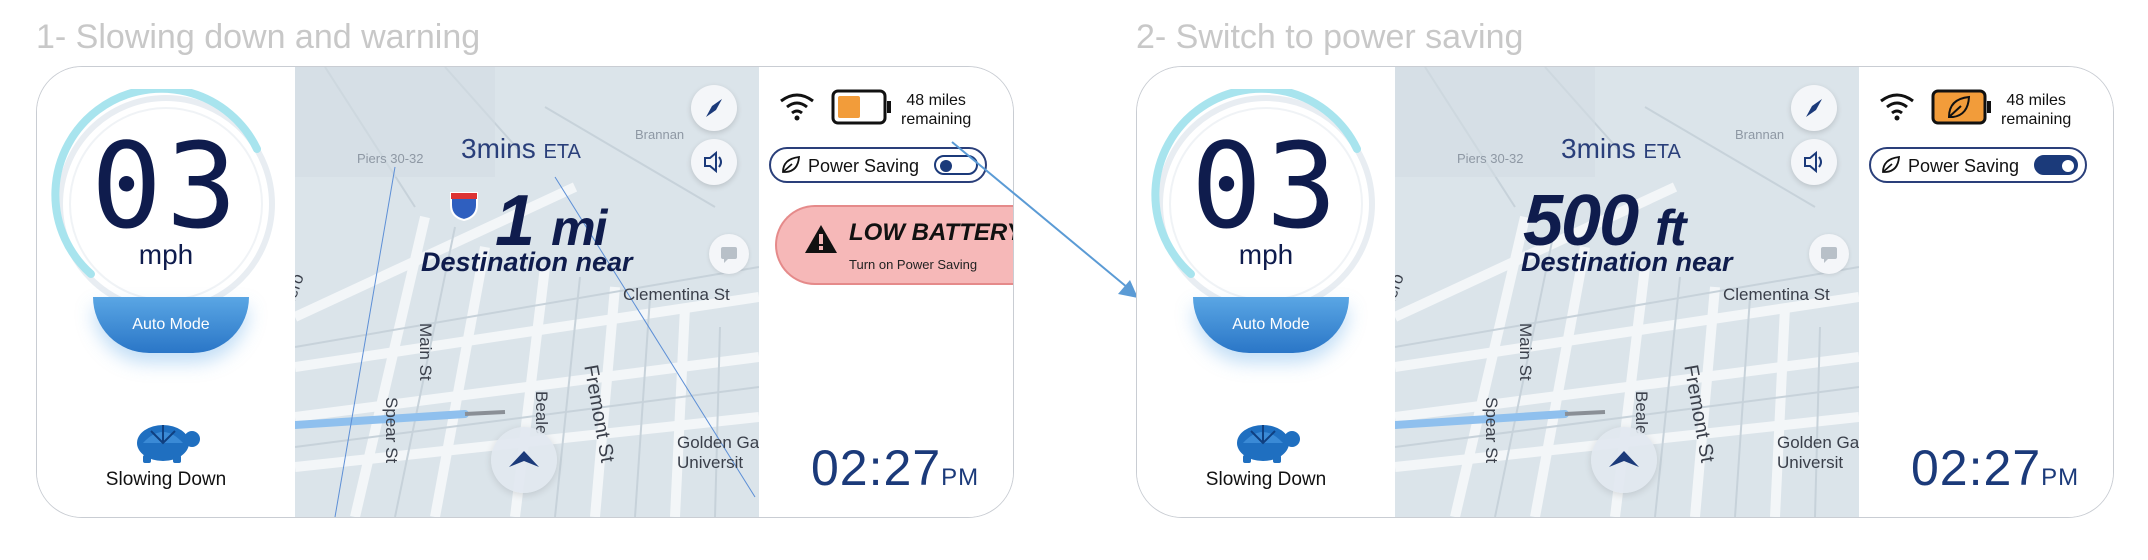 The image size is (2148, 560). Describe the element at coordinates (1044, 219) in the screenshot. I see `transition-arrow` at that location.